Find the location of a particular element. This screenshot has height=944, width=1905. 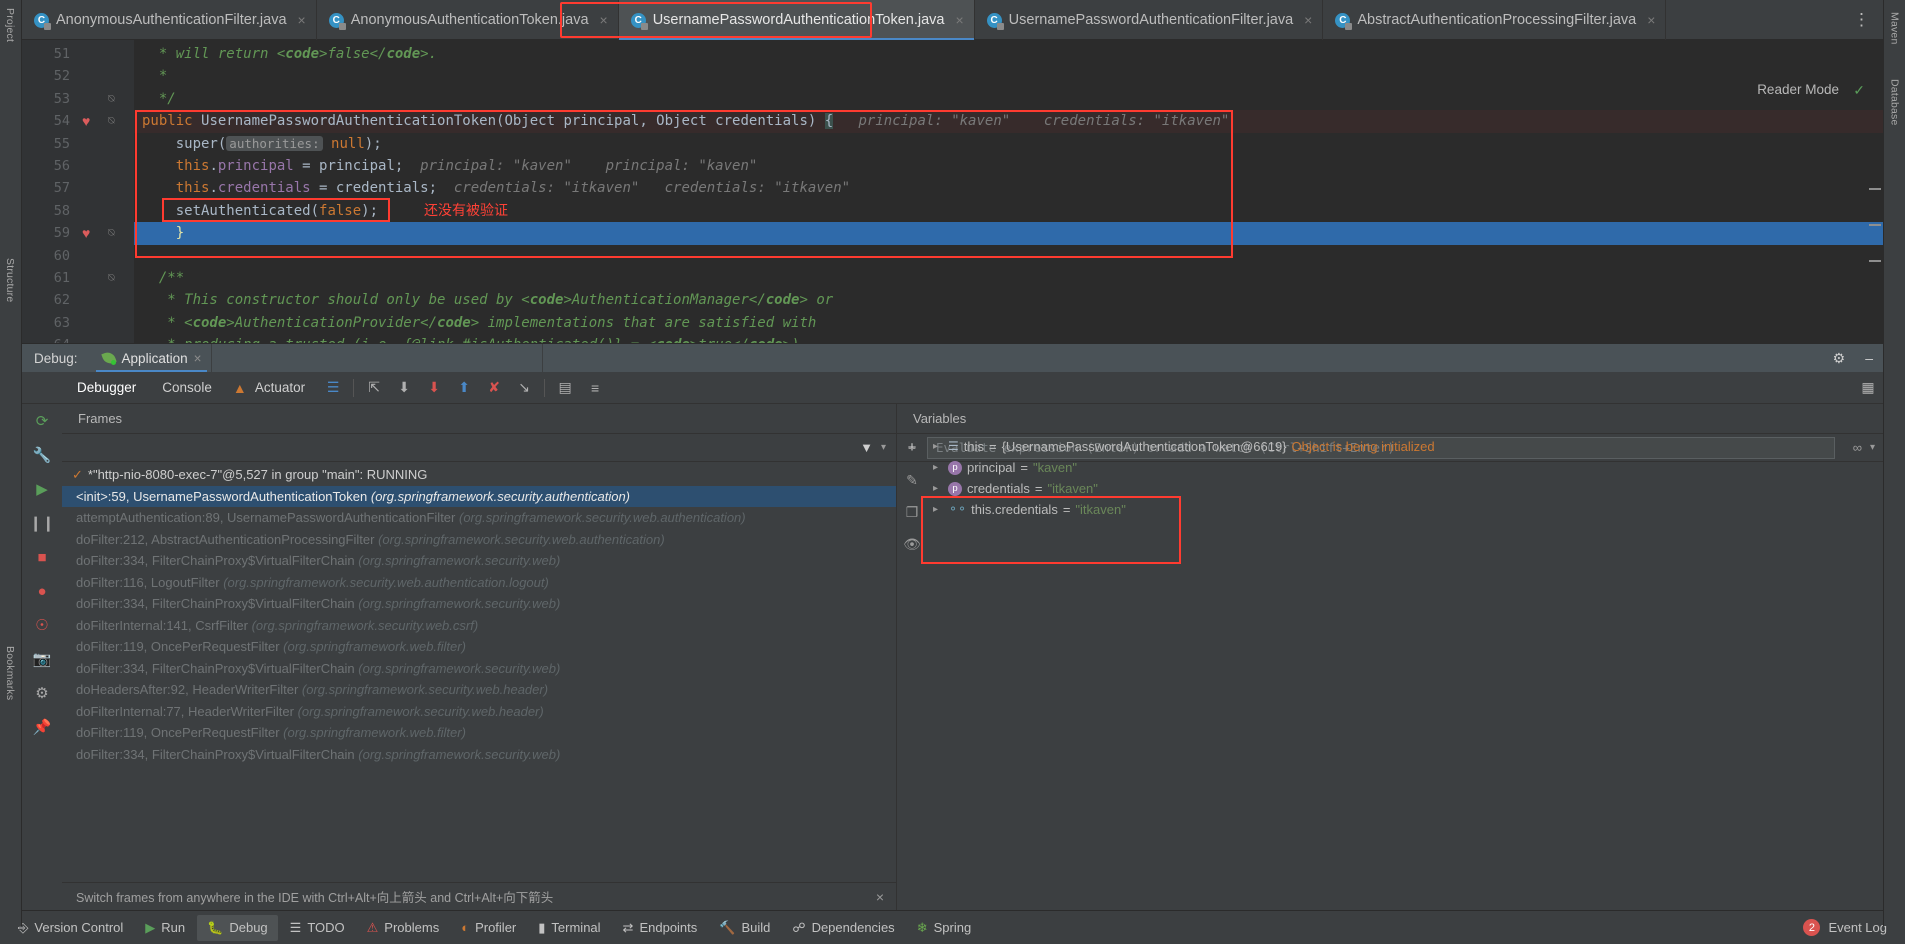

stop-icon: ■ is located at coordinates (42, 557).